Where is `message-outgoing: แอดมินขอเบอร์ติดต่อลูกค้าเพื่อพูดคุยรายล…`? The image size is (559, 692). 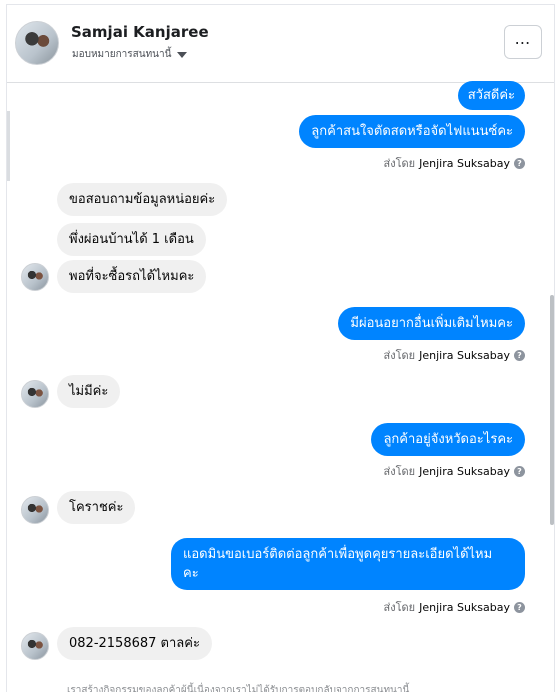 message-outgoing: แอดมินขอเบอร์ติดต่อลูกค้าเพื่อพูดคุยรายล… is located at coordinates (348, 564).